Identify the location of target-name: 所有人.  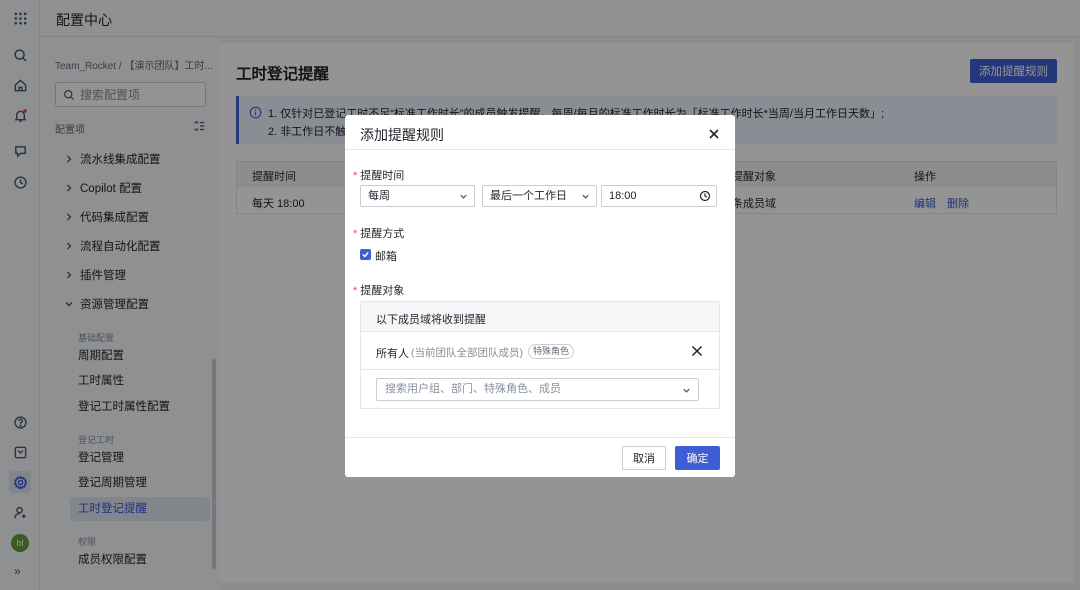
(392, 354).